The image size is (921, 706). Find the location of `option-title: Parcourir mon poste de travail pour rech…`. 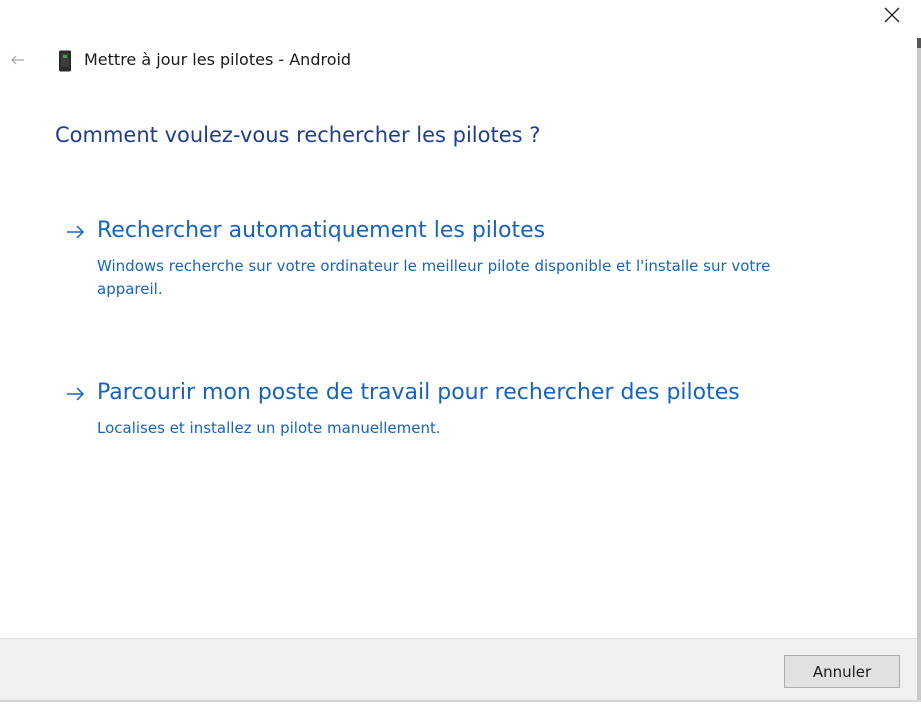

option-title: Parcourir mon poste de travail pour rech… is located at coordinates (418, 392).